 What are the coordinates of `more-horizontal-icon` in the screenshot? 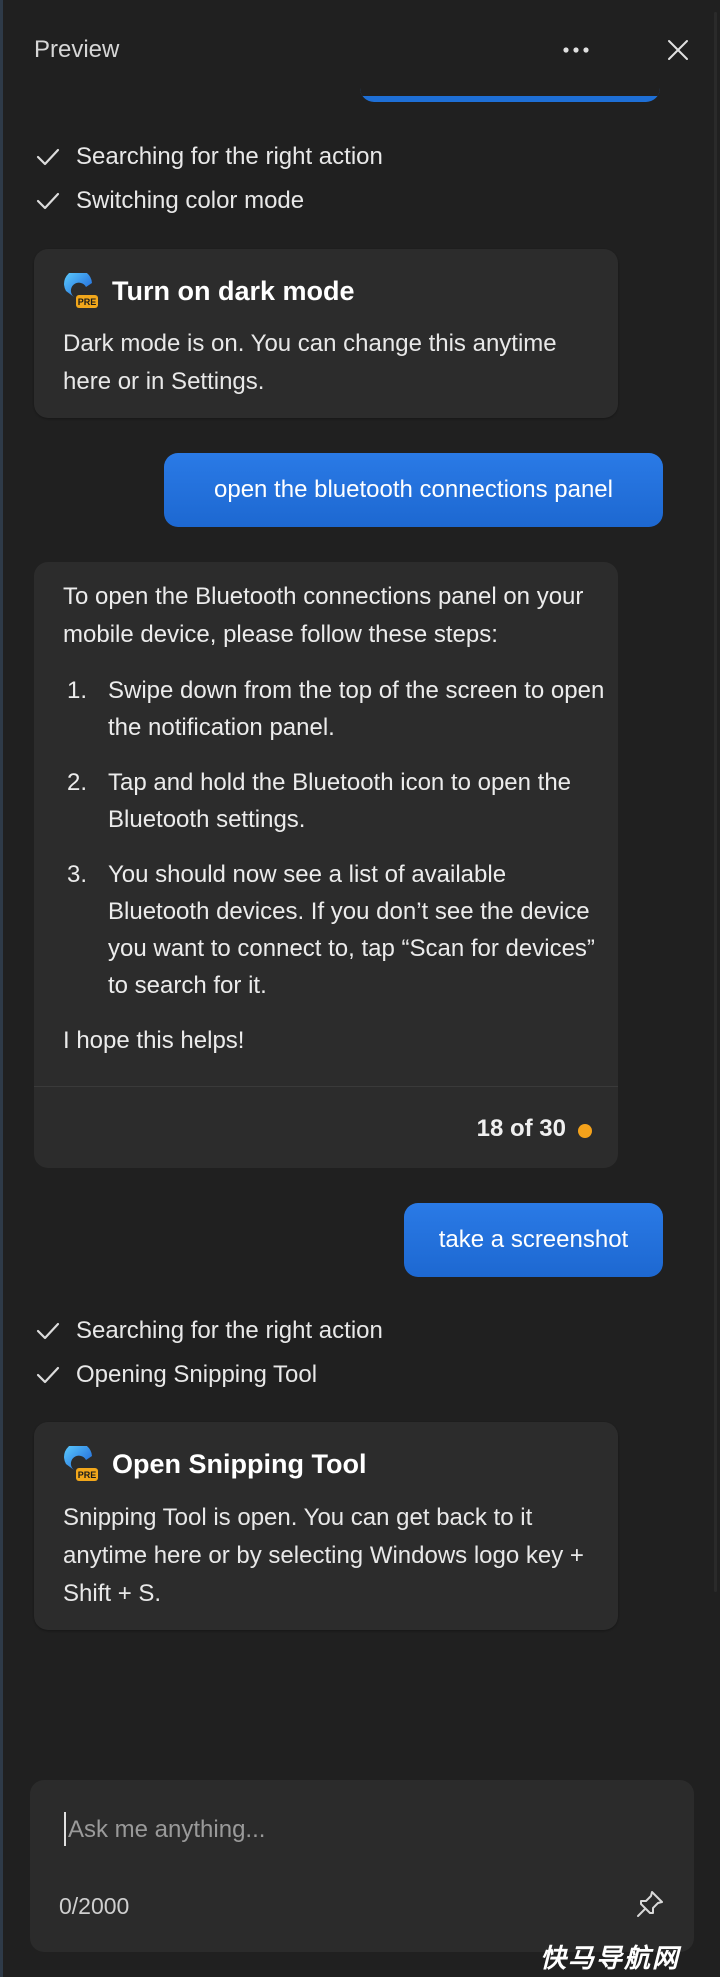 It's located at (576, 50).